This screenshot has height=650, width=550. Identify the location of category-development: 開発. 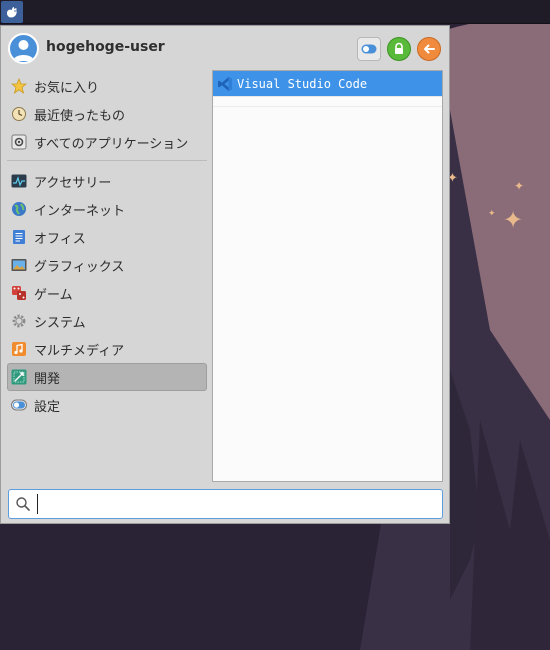
(107, 377).